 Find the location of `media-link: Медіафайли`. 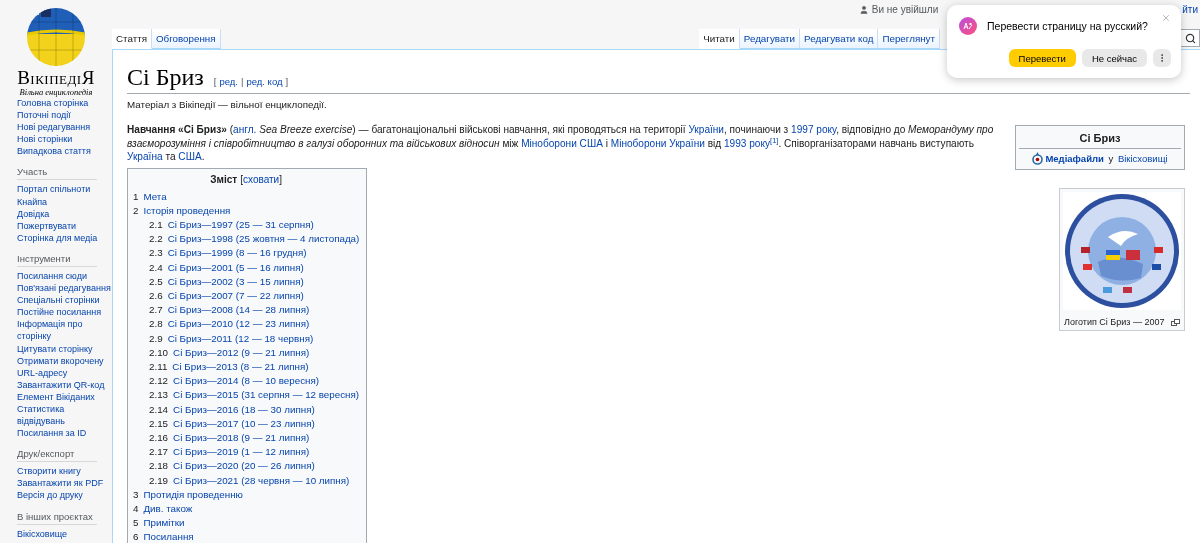

media-link: Медіафайли is located at coordinates (1074, 158).